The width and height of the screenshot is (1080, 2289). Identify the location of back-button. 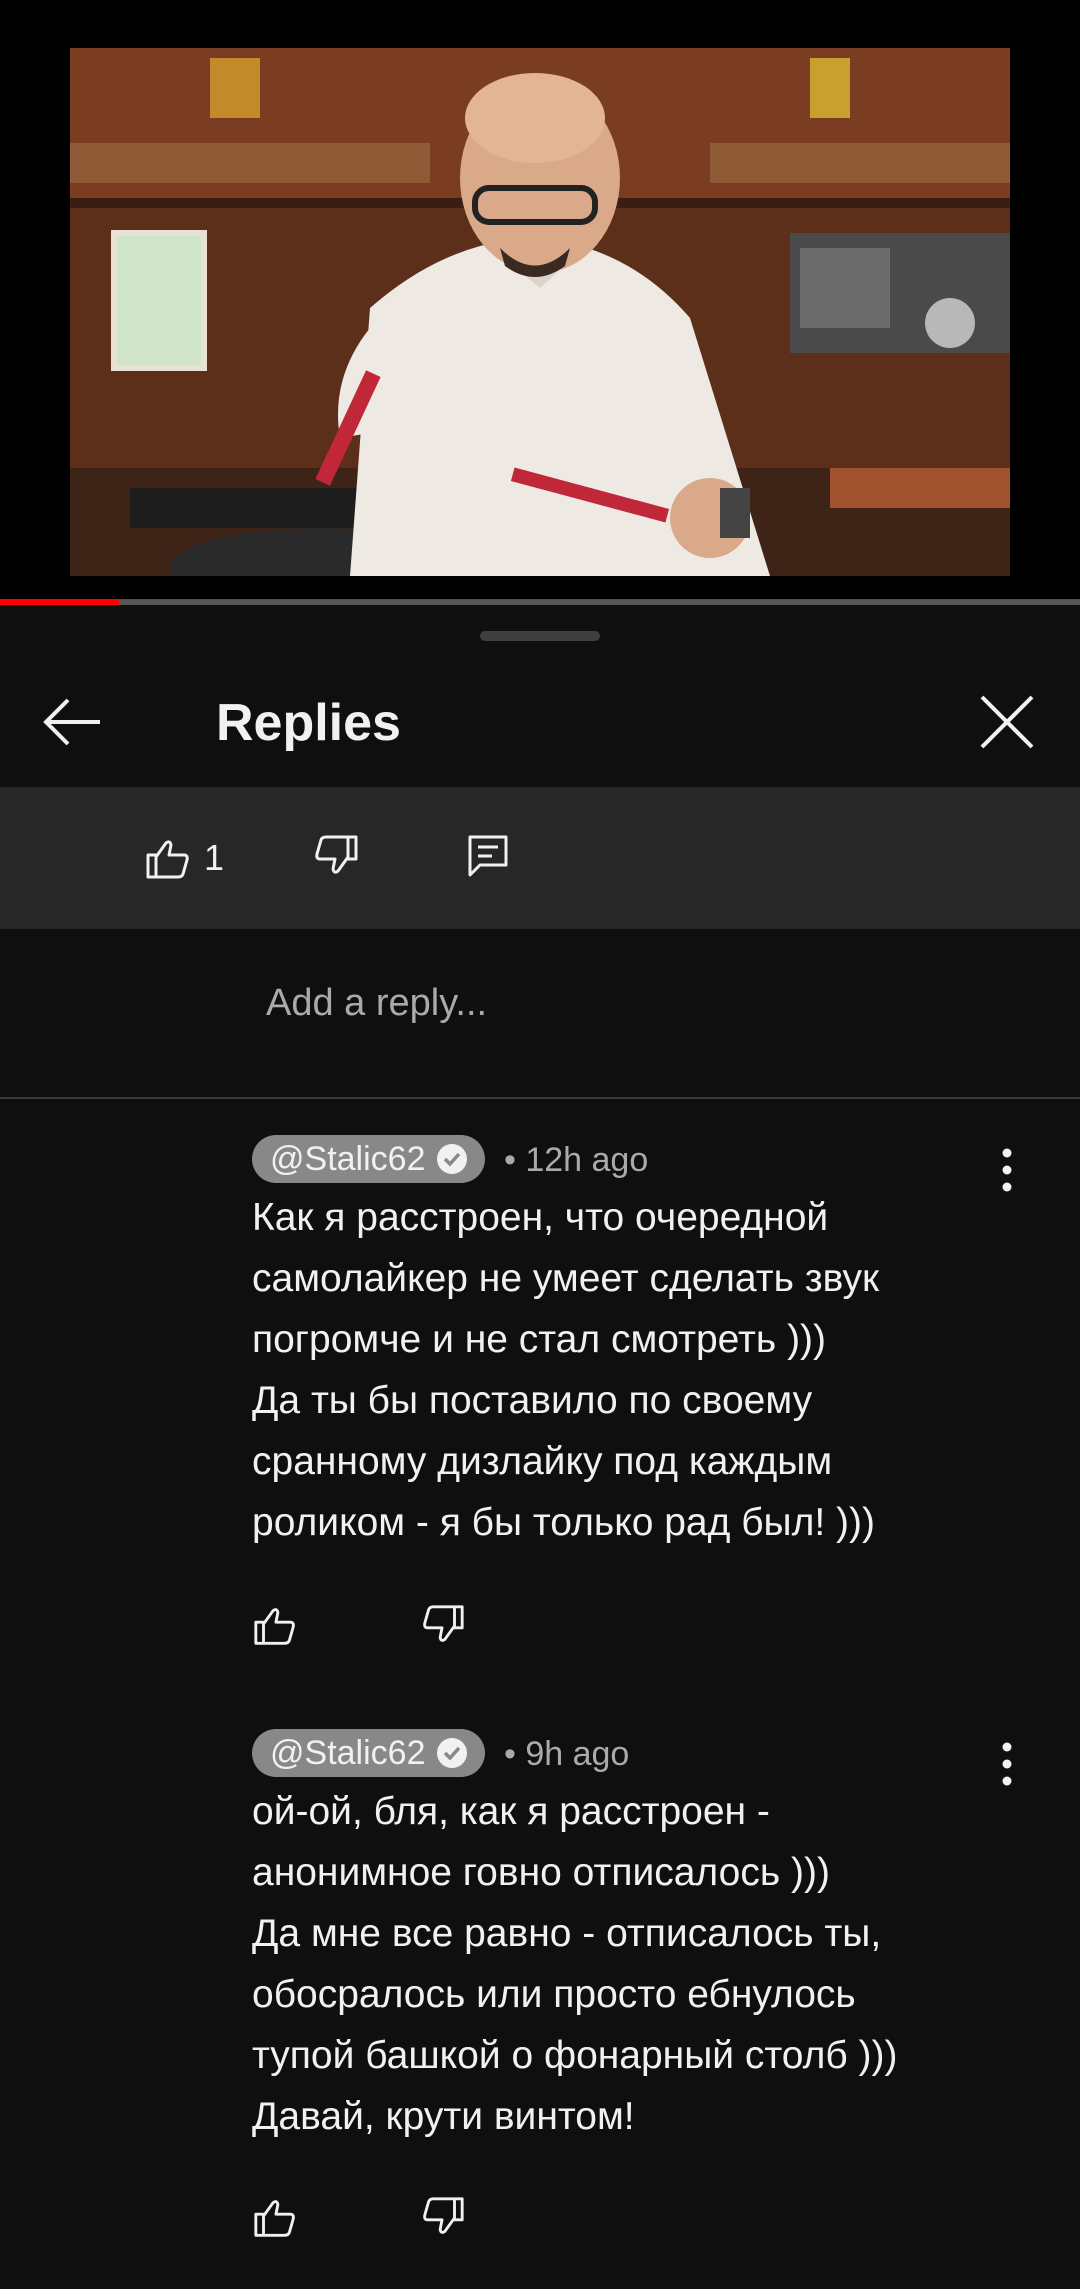
(73, 722).